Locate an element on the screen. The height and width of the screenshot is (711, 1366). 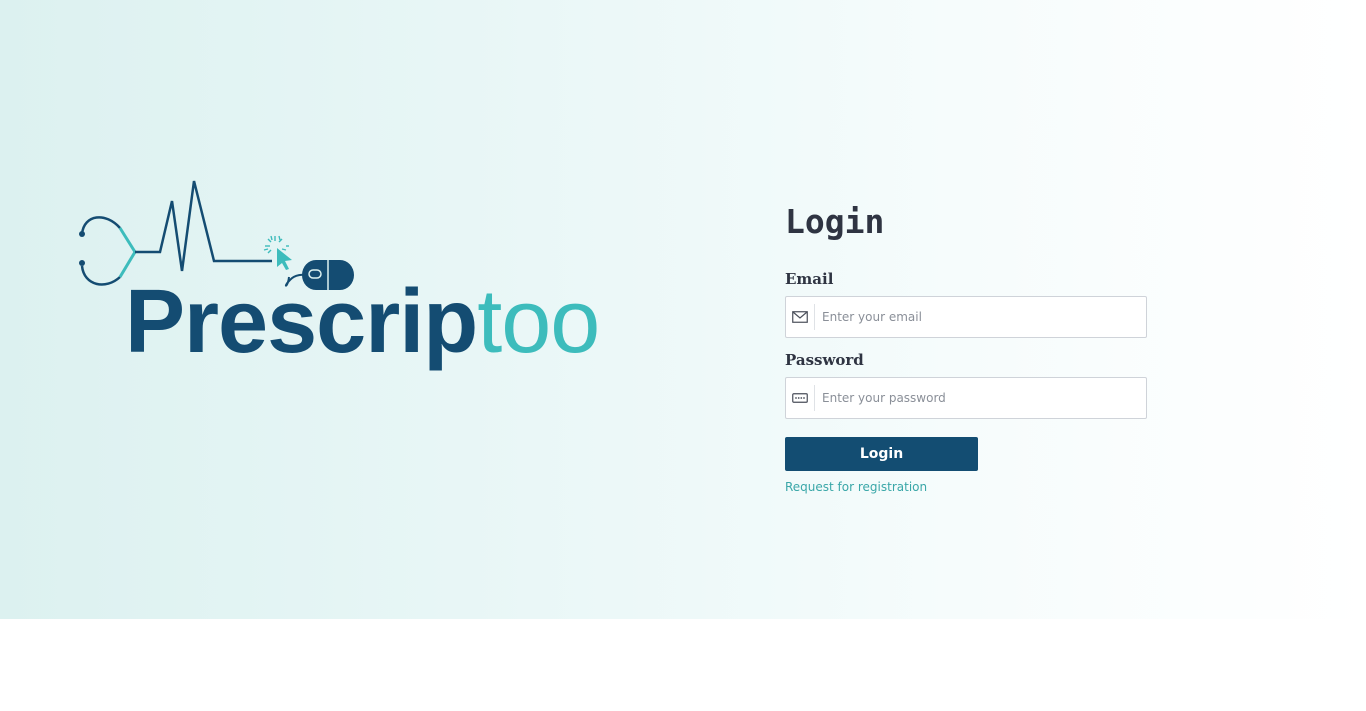
cursor-click-icon is located at coordinates (277, 252).